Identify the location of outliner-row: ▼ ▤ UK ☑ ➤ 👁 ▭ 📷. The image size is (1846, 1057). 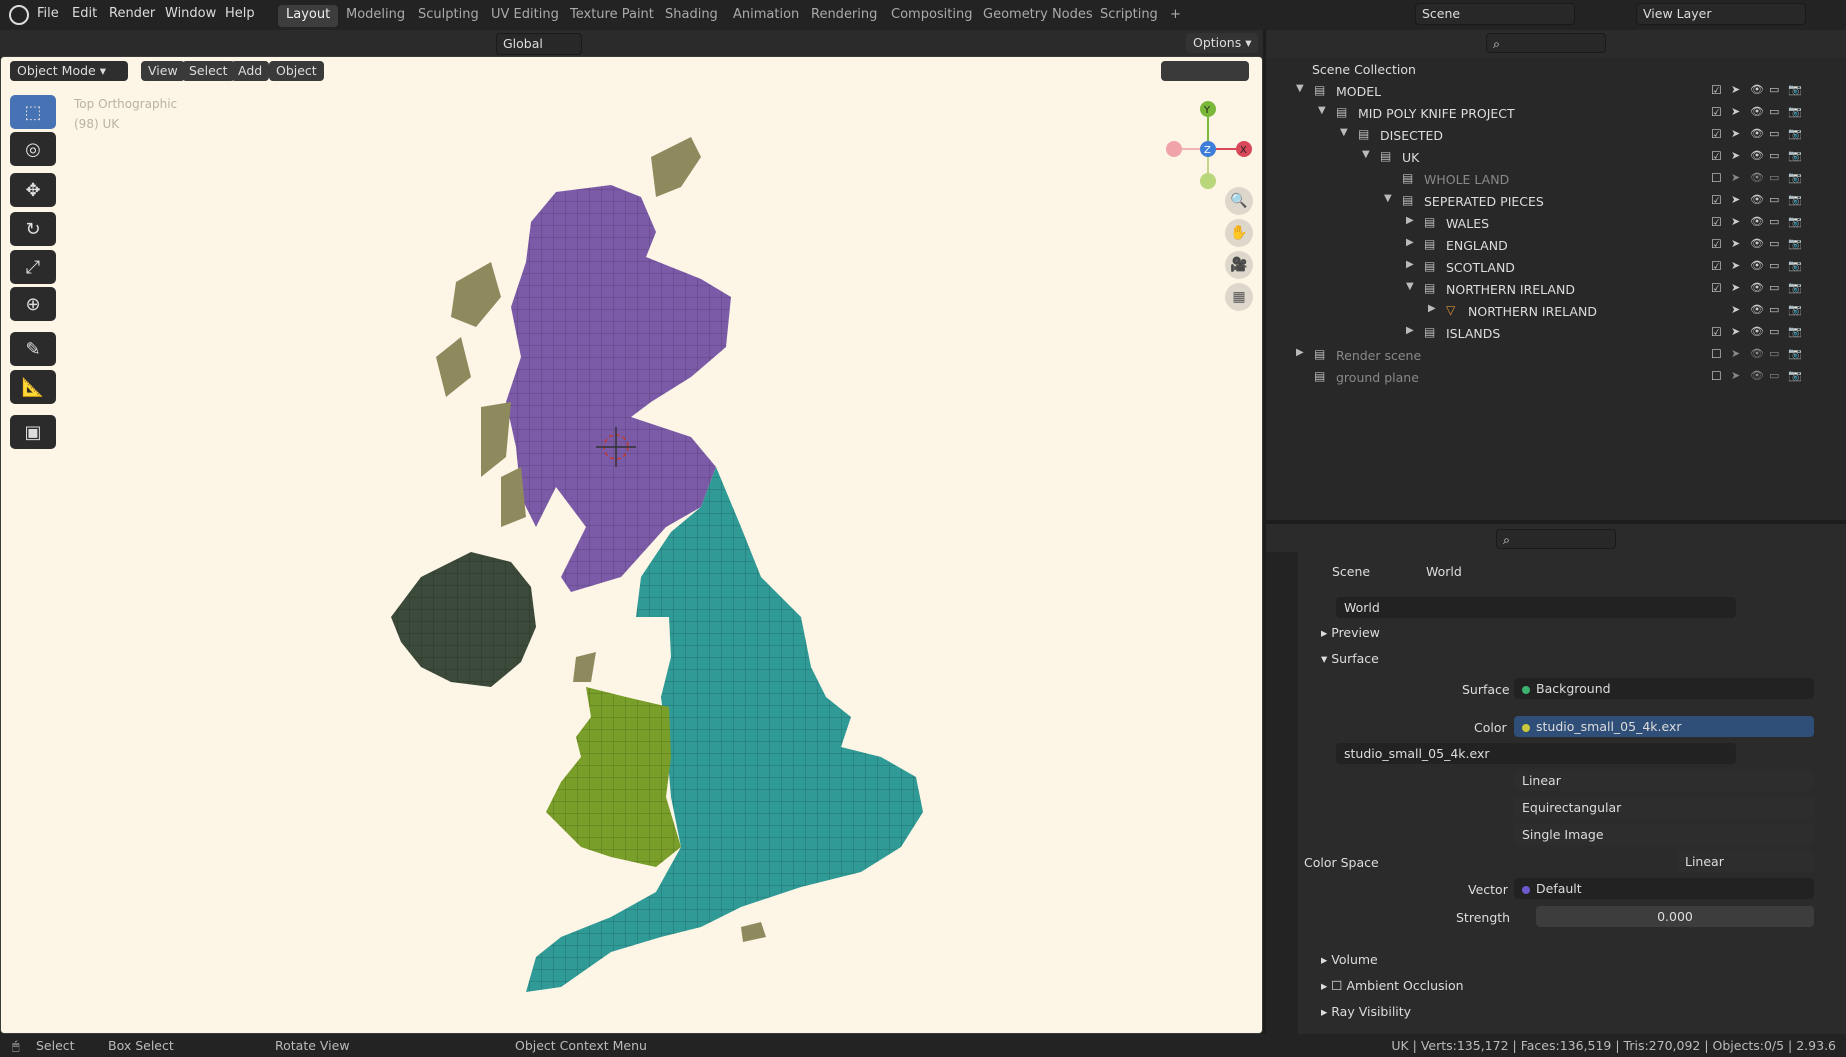
(1556, 157).